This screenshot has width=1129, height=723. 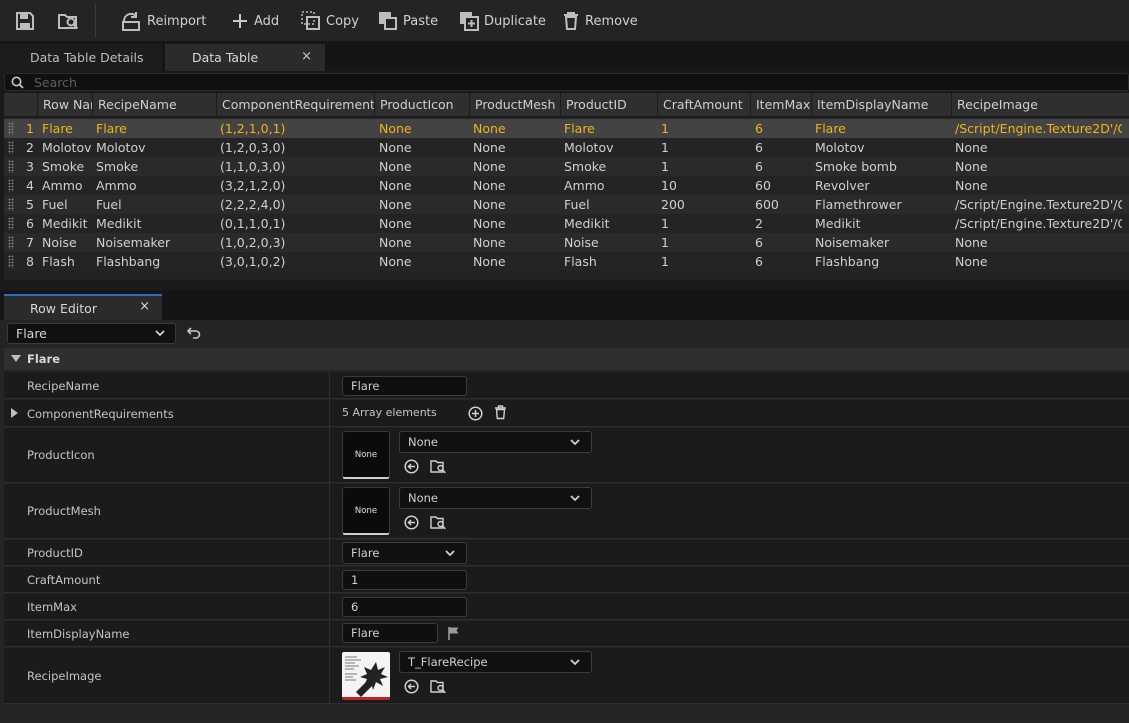 What do you see at coordinates (366, 676) in the screenshot?
I see `recipe-image-thumbnail` at bounding box center [366, 676].